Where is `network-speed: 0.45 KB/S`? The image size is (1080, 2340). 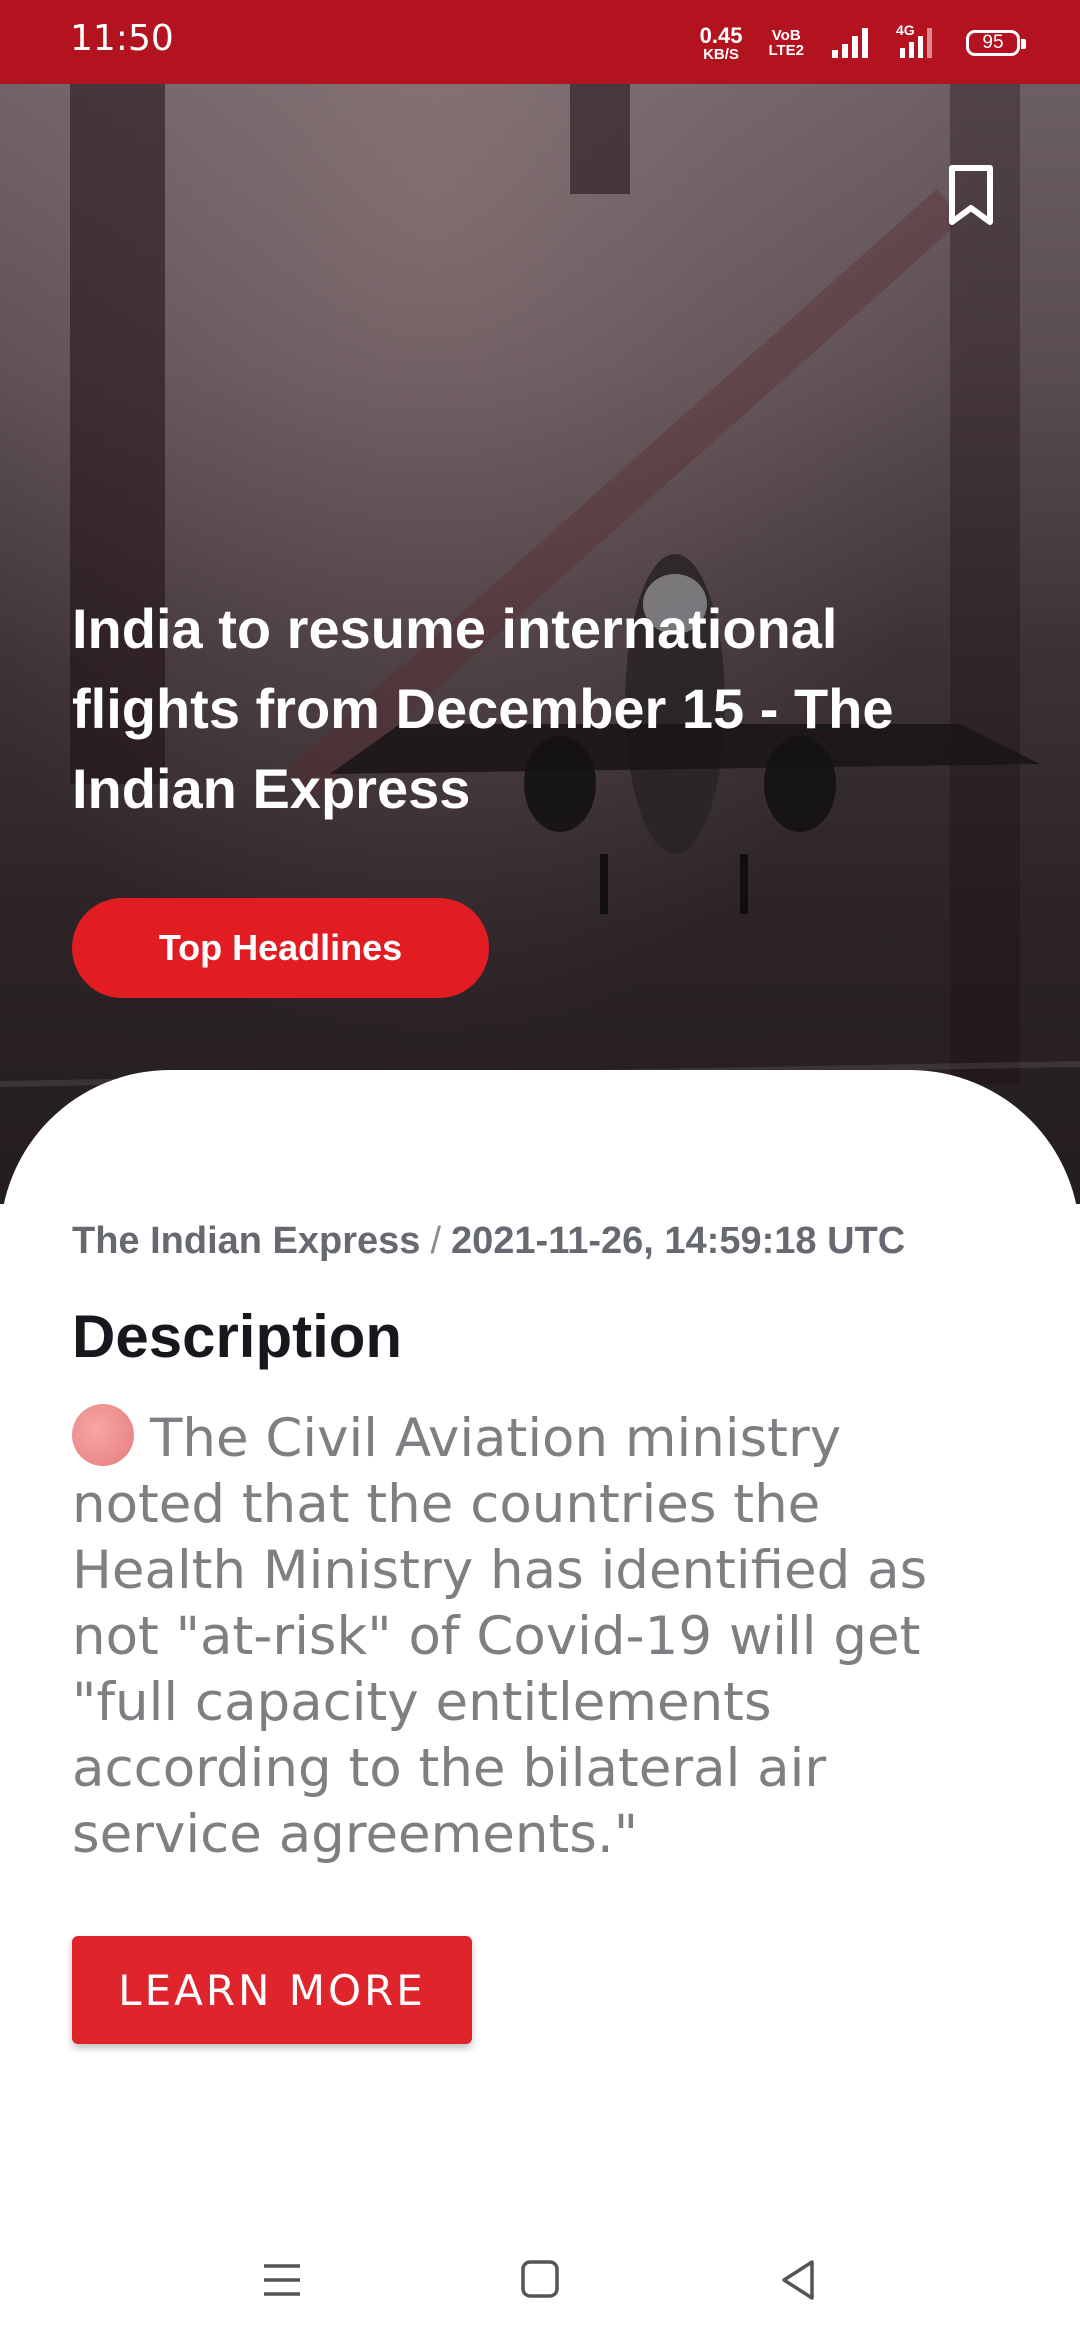
network-speed: 0.45 KB/S is located at coordinates (721, 42).